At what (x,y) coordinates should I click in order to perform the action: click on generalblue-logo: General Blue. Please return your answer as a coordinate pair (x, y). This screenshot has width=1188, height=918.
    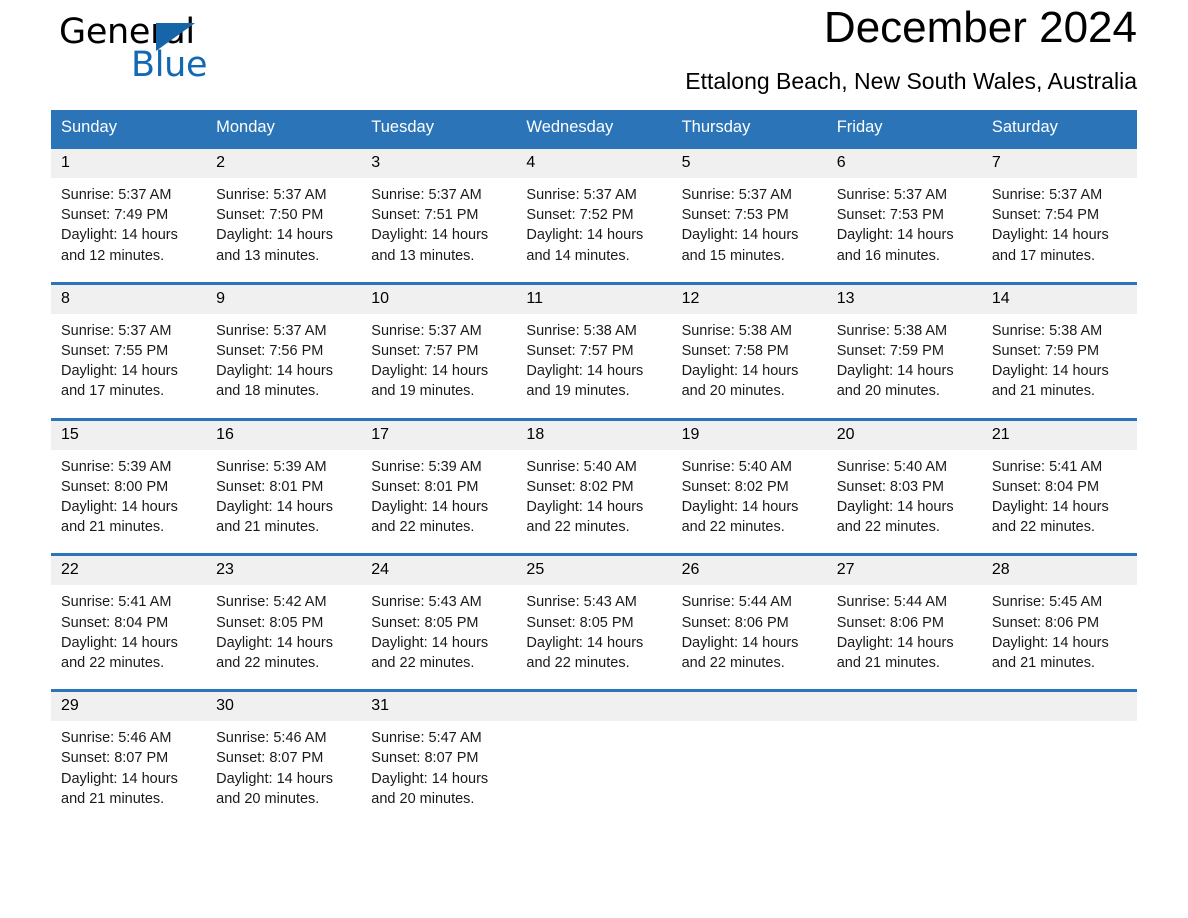
    Looking at the image, I should click on (159, 51).